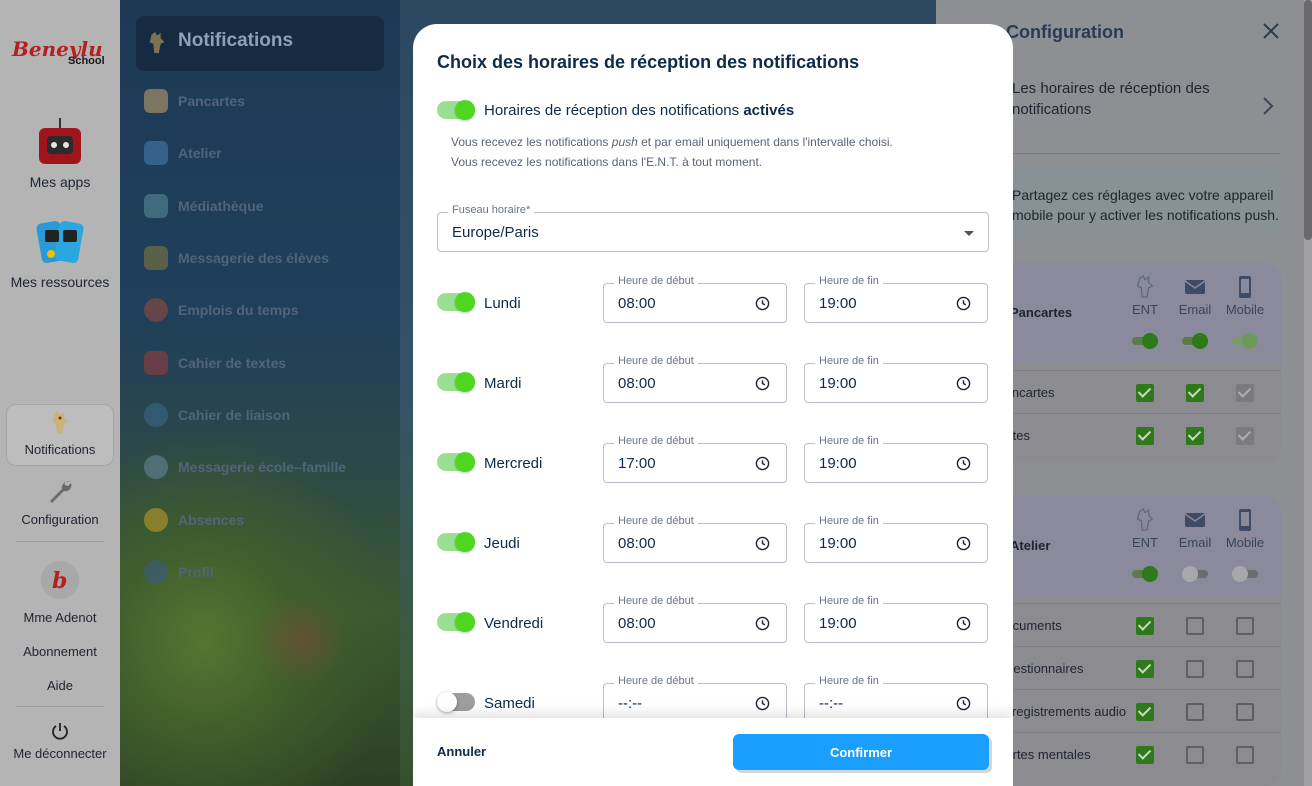 The width and height of the screenshot is (1312, 786). Describe the element at coordinates (1245, 287) in the screenshot. I see `mobile-icon` at that location.